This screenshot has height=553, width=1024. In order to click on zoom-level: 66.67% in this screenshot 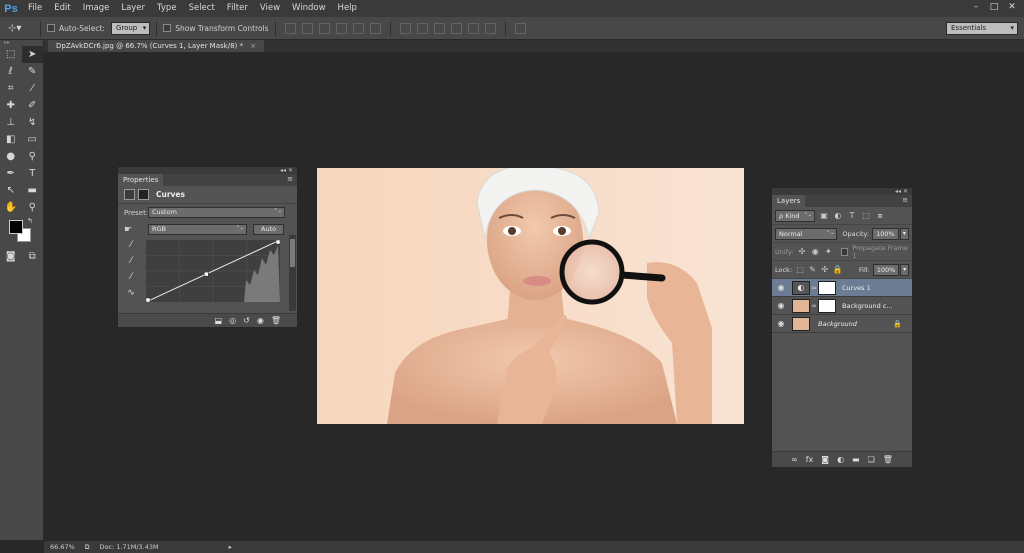, I will do `click(62, 547)`.